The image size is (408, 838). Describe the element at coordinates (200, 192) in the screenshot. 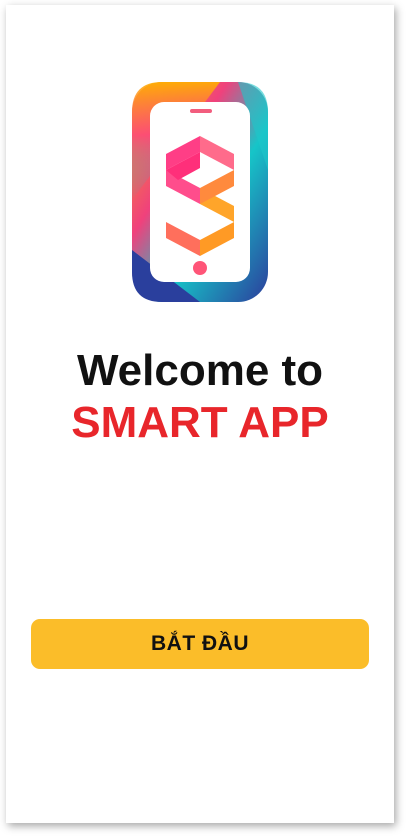

I see `smartphone-s-logo-icon` at that location.